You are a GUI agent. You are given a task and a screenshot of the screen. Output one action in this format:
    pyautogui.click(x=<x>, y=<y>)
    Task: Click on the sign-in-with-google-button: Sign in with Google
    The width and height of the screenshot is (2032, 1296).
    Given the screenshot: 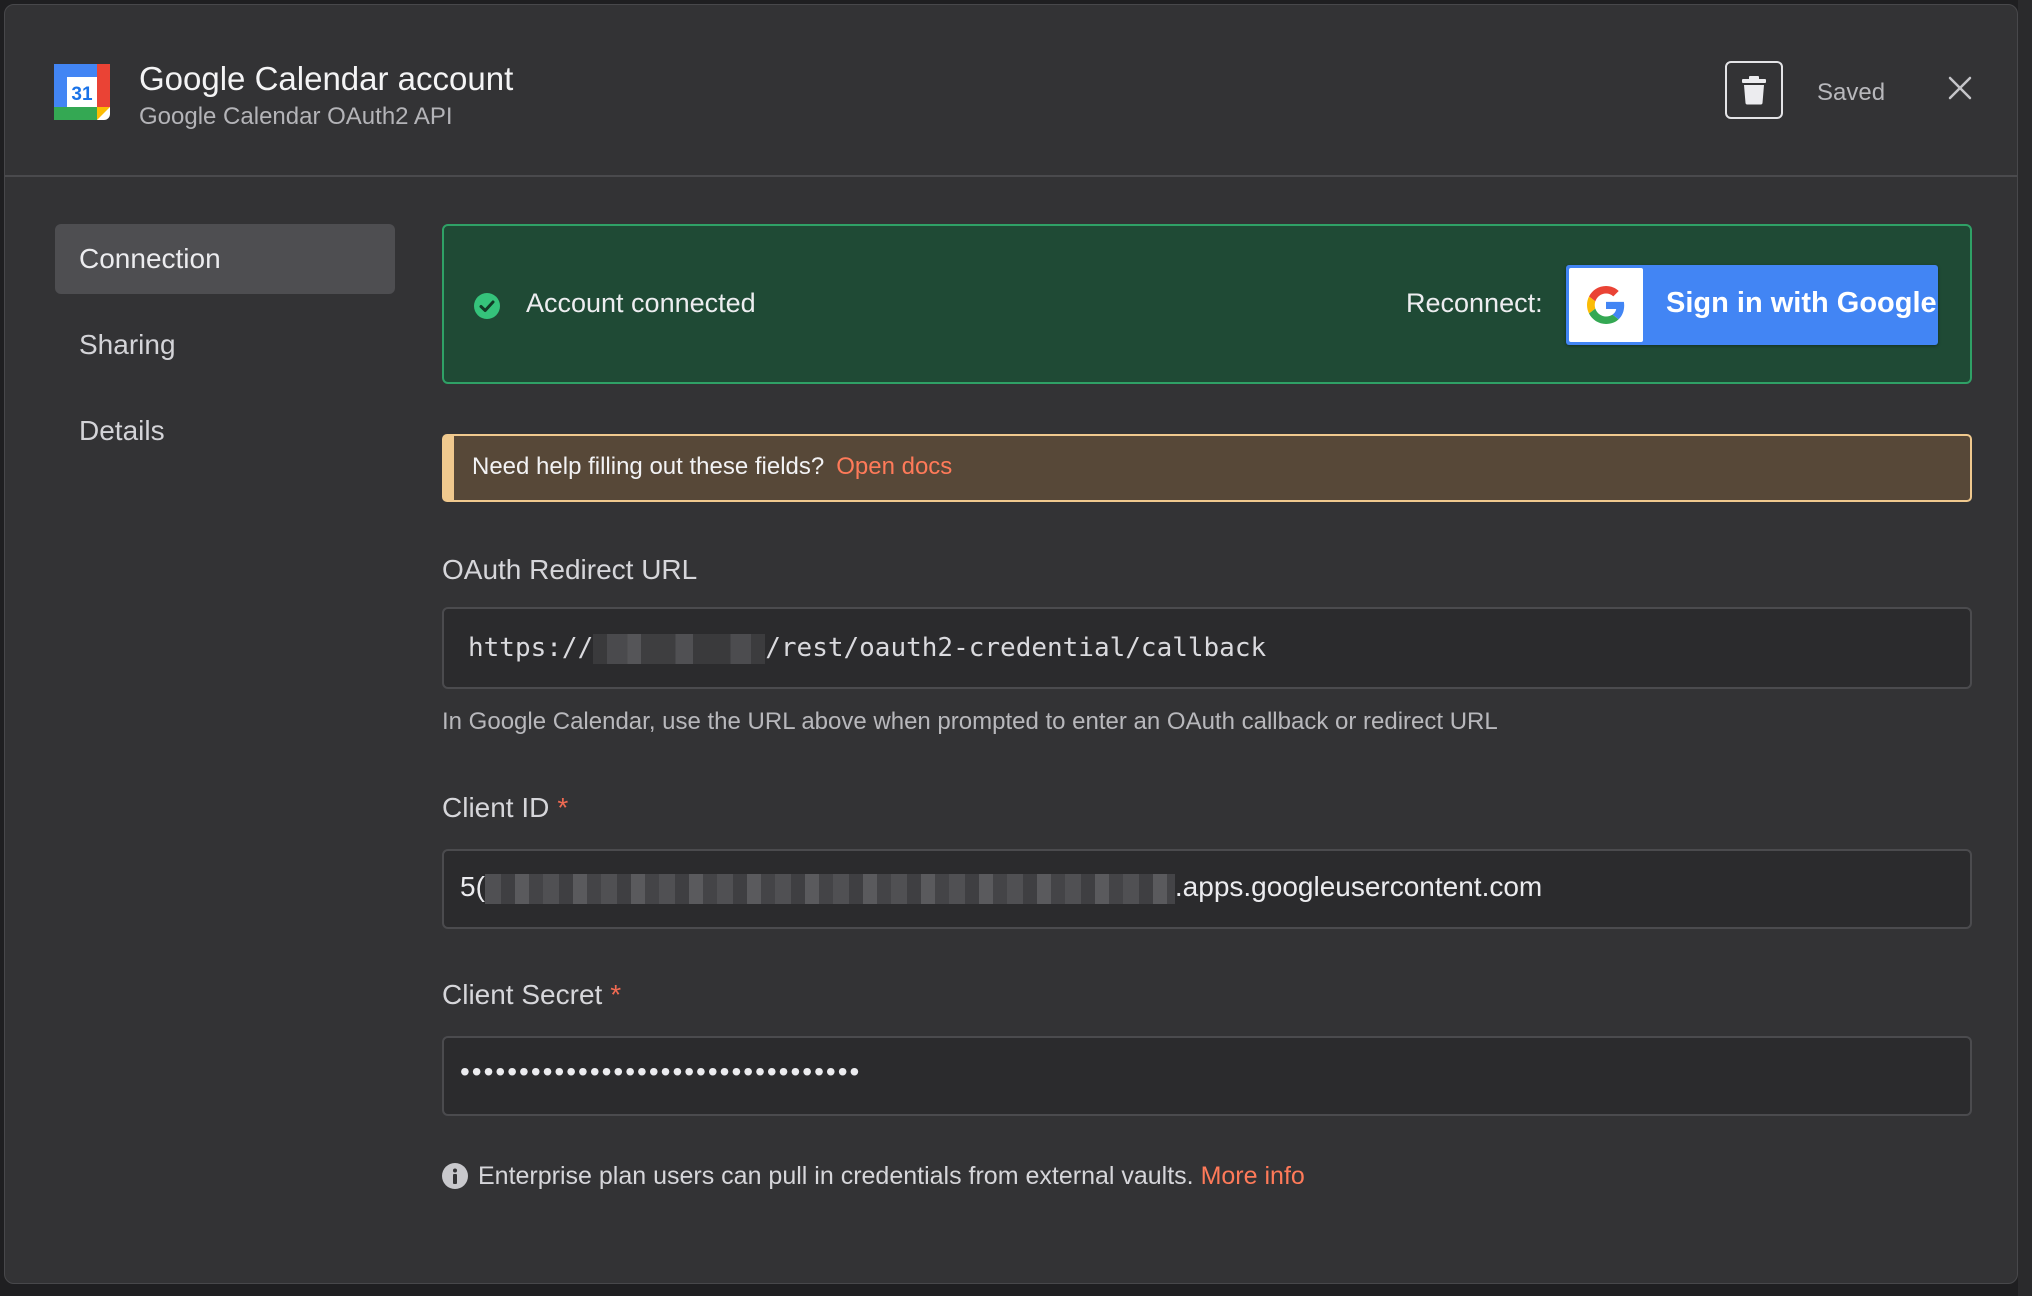 What is the action you would take?
    pyautogui.click(x=1752, y=305)
    